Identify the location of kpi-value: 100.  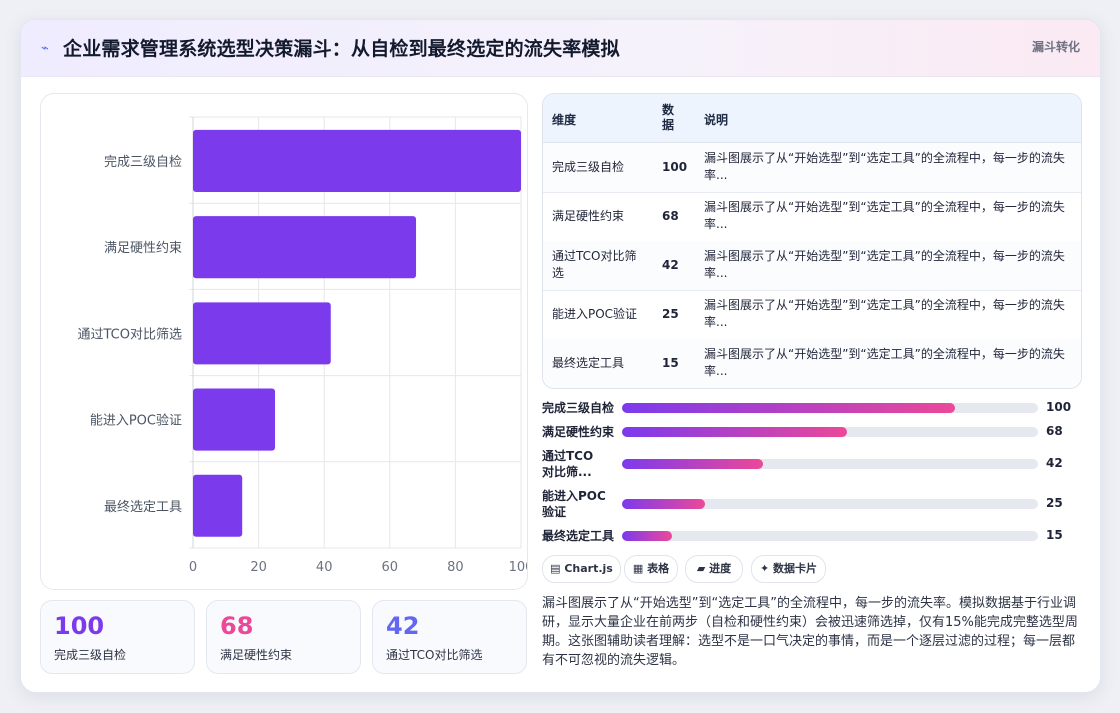
(79, 626).